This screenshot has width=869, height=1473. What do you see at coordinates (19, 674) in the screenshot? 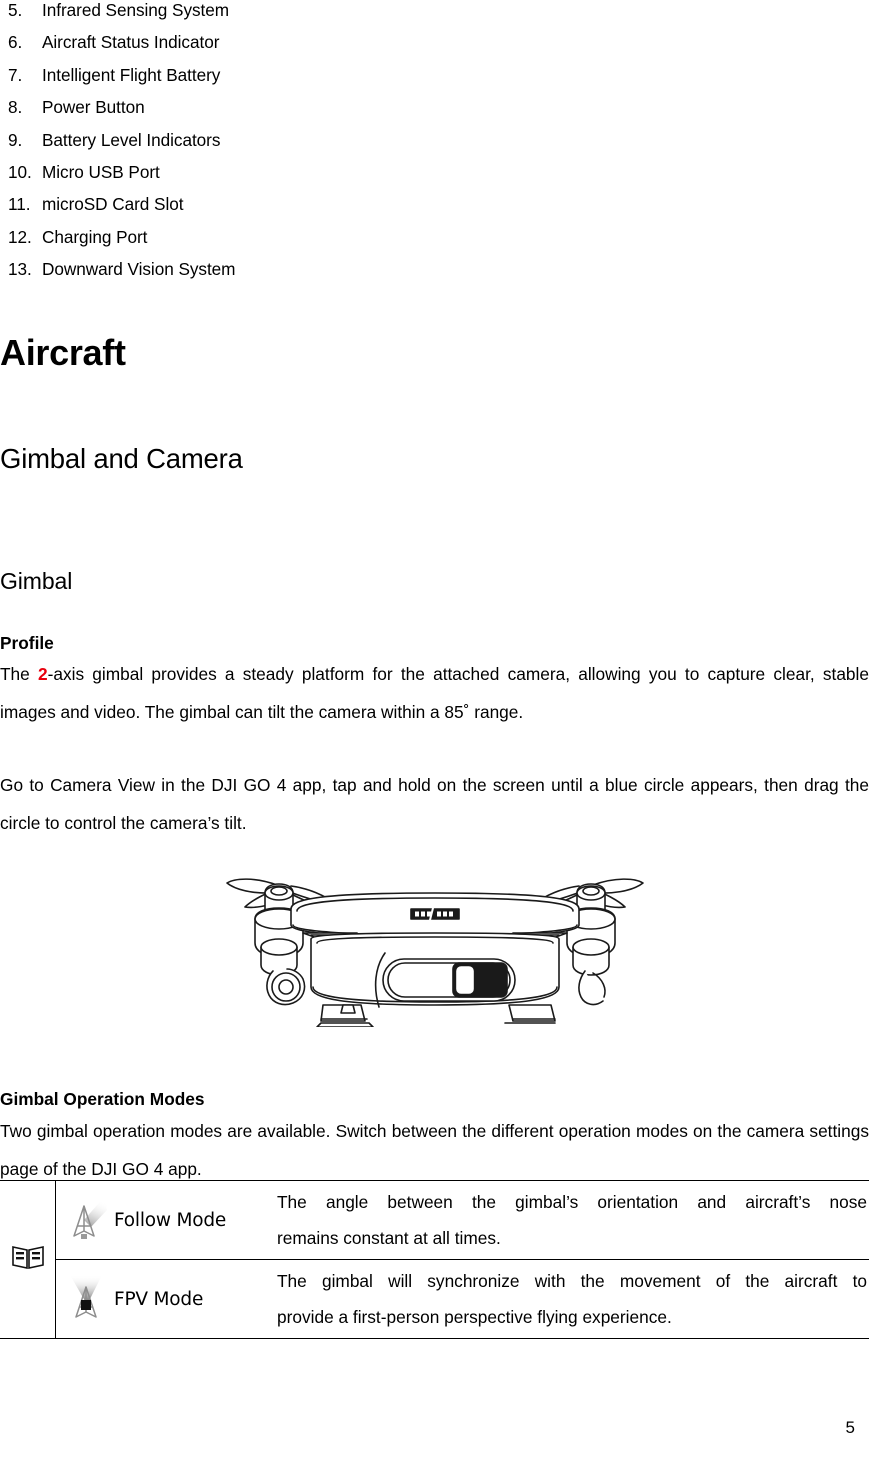
I see `profile-text-lead: The` at bounding box center [19, 674].